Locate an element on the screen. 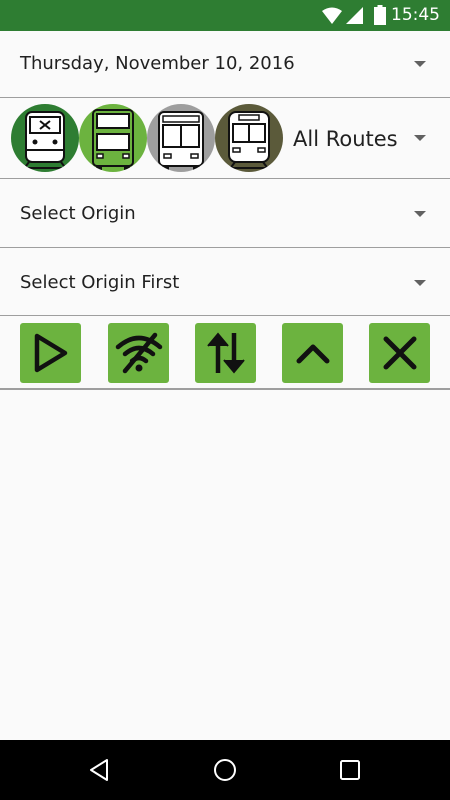 The height and width of the screenshot is (800, 450). cell-signal-icon is located at coordinates (354, 15).